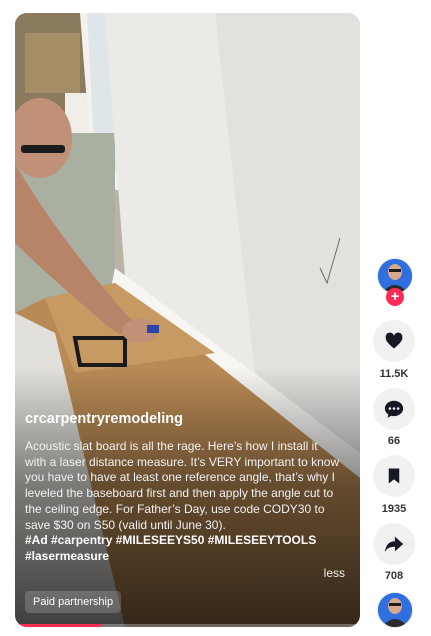 The height and width of the screenshot is (636, 431). I want to click on creator-username: crcarpentryremodeling, so click(104, 419).